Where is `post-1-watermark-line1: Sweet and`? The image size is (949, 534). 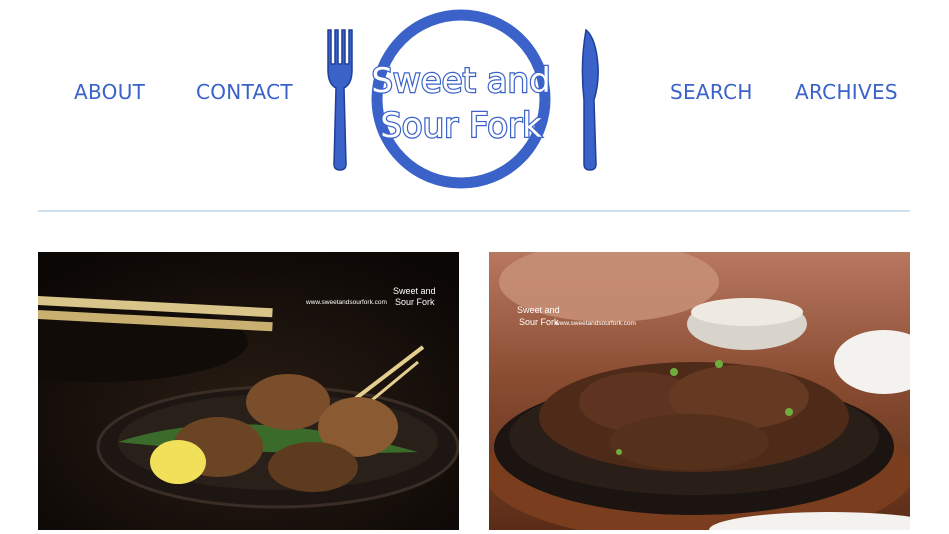
post-1-watermark-line1: Sweet and is located at coordinates (414, 291).